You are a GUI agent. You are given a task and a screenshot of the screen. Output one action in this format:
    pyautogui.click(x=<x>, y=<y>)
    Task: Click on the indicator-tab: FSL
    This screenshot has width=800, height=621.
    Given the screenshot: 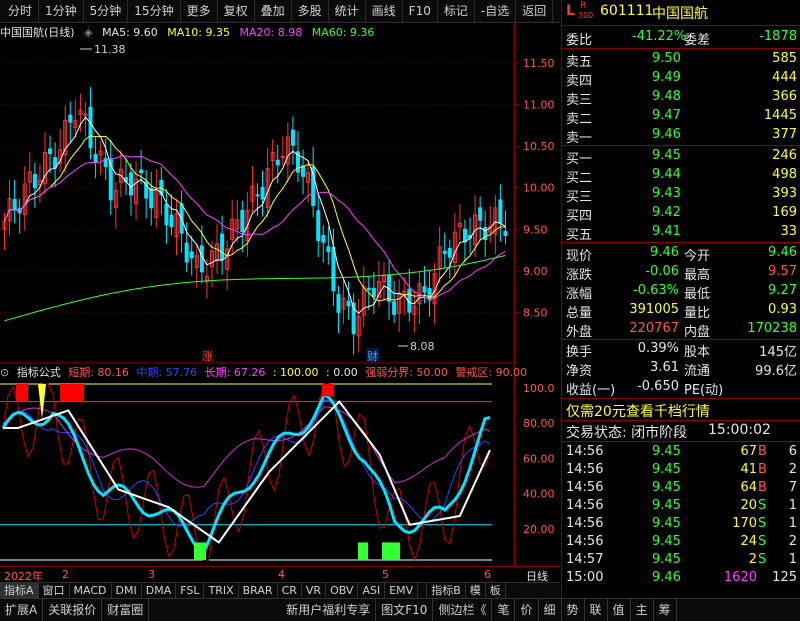 What is the action you would take?
    pyautogui.click(x=190, y=591)
    